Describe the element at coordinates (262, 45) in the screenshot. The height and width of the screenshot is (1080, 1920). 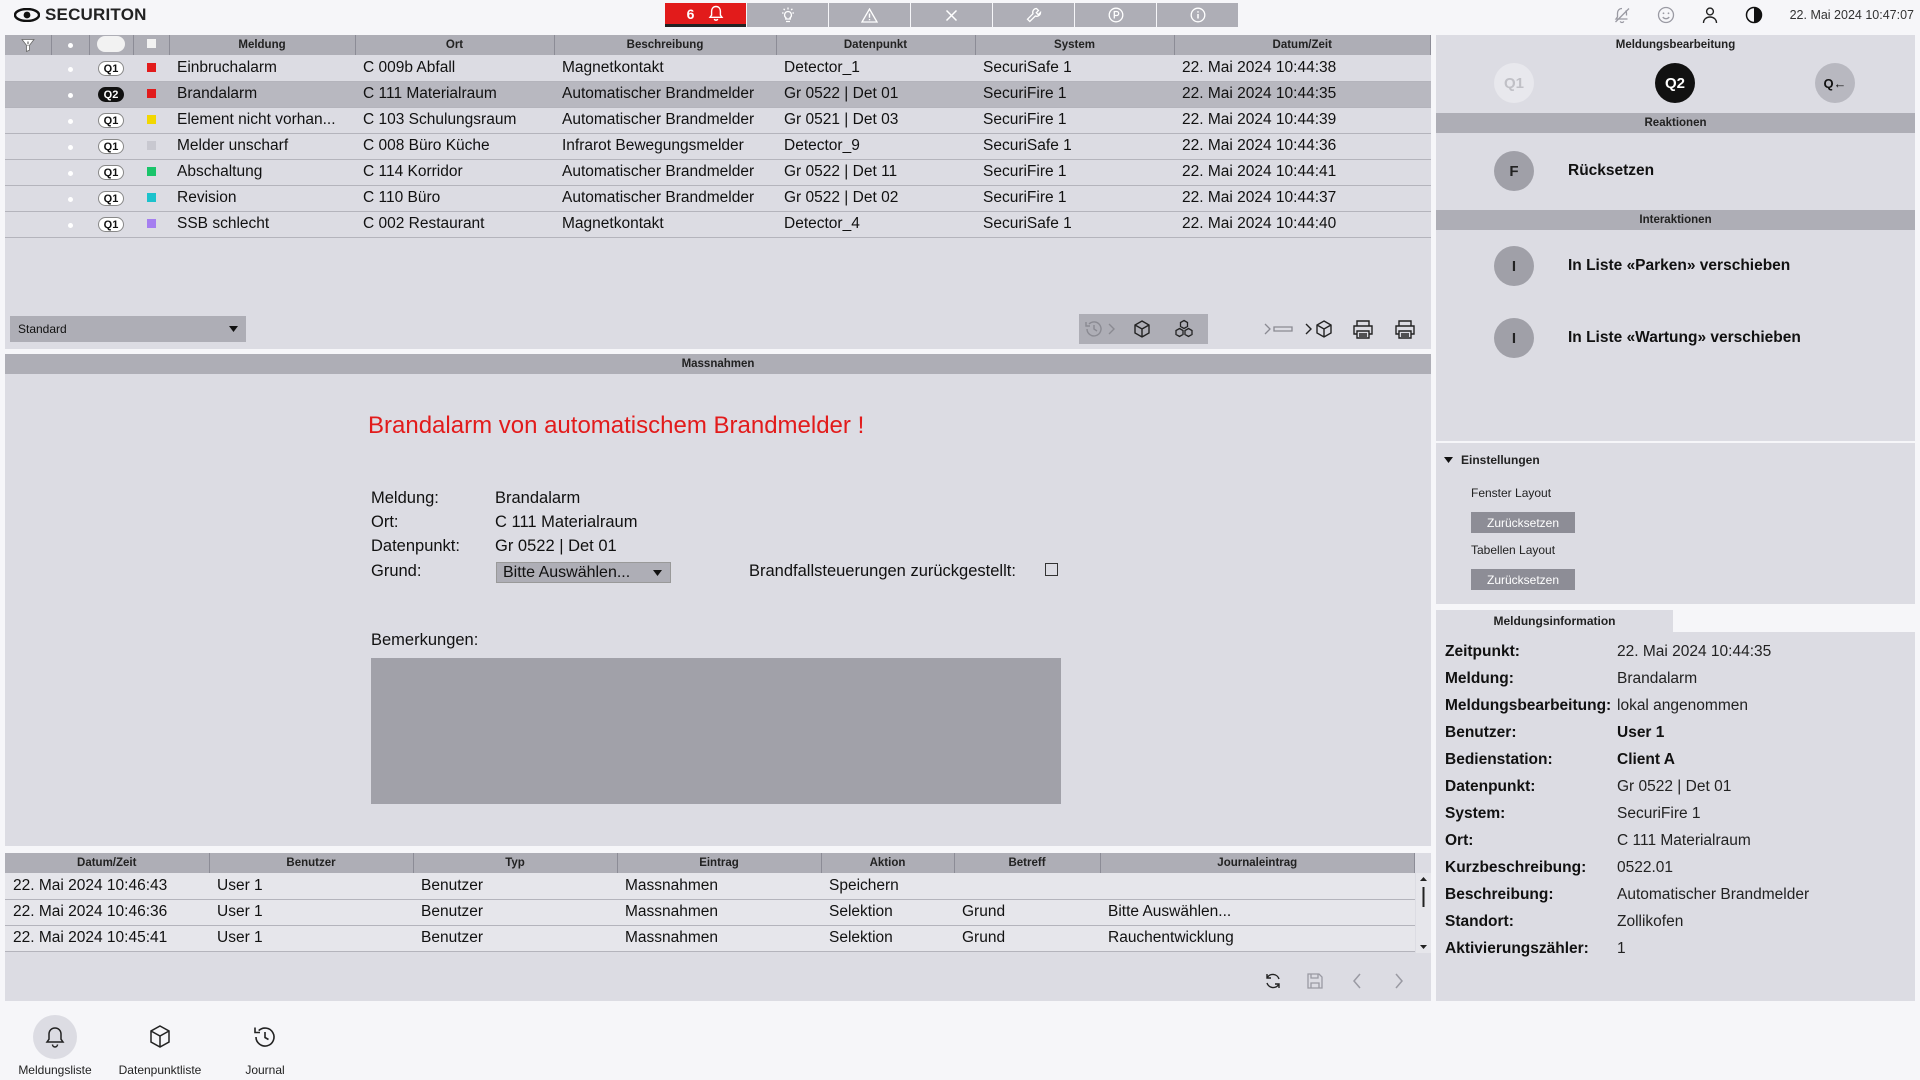
I see `col-meldung: Meldung` at that location.